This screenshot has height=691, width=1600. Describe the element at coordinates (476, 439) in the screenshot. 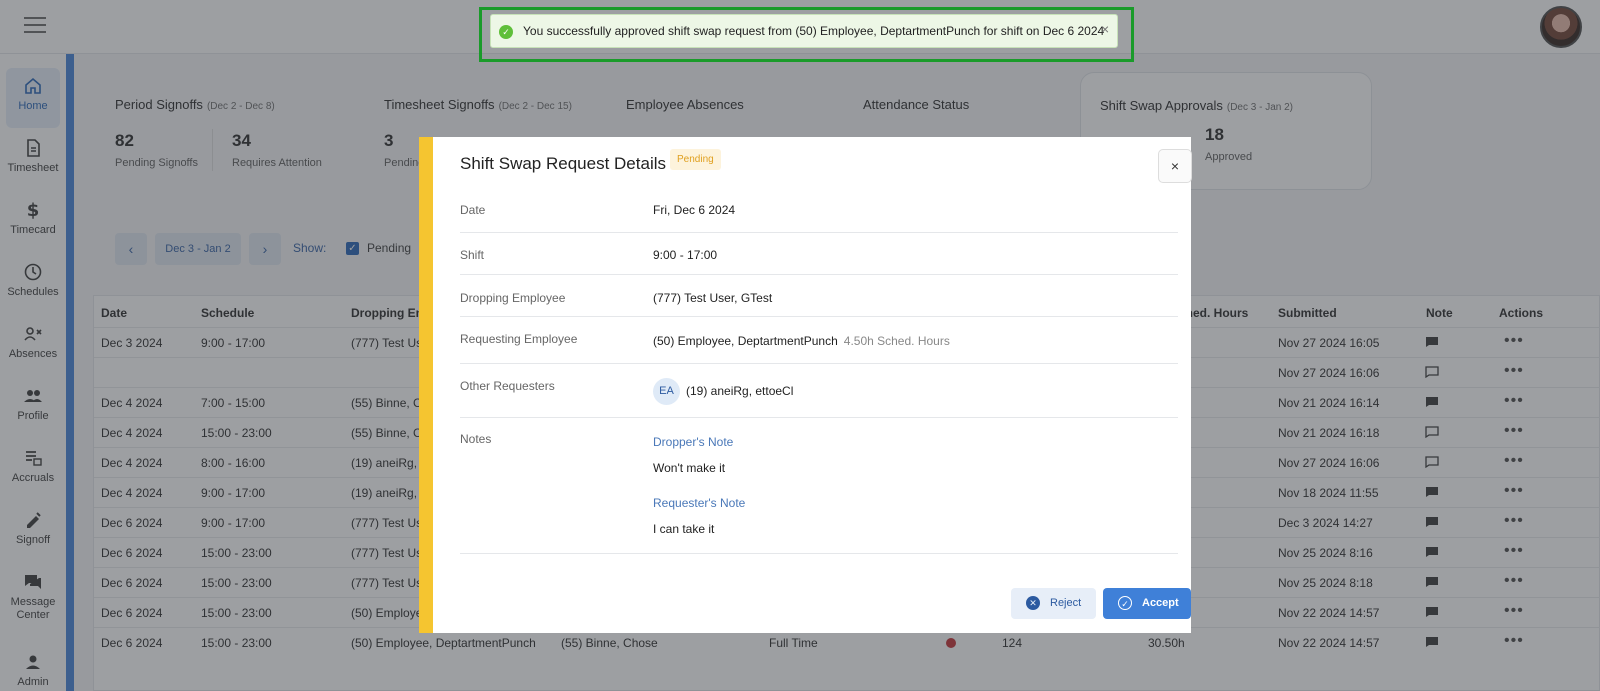

I see `notes-label: Notes` at that location.